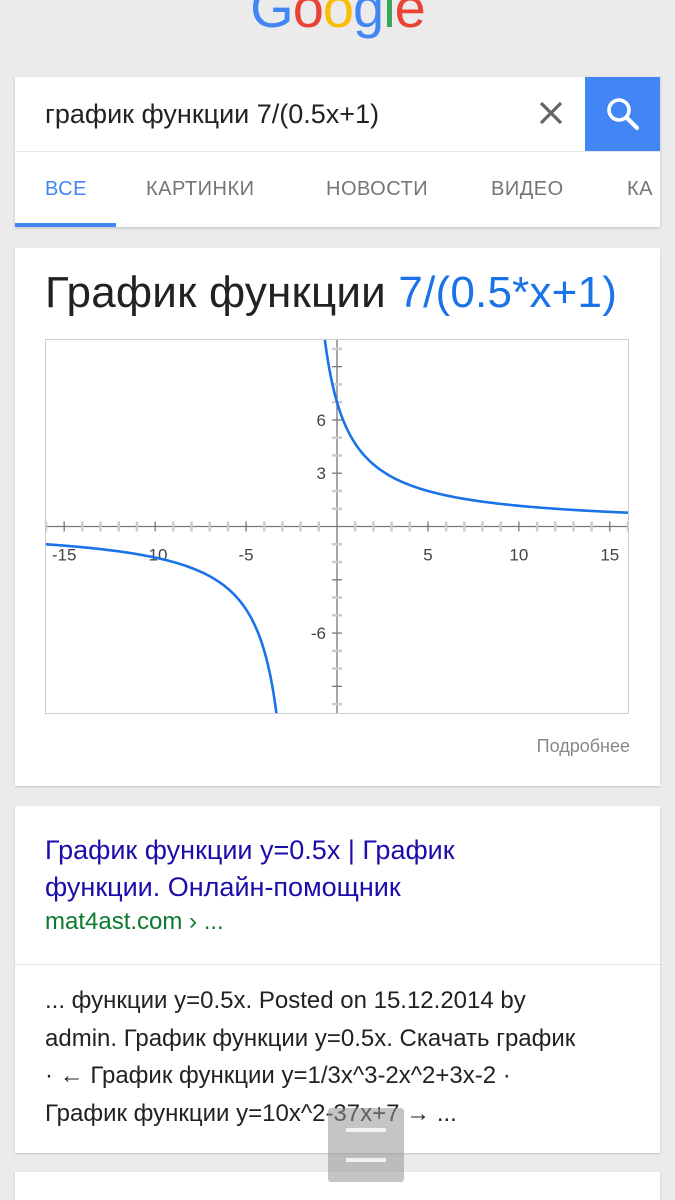 The height and width of the screenshot is (1200, 675). What do you see at coordinates (321, 420) in the screenshot?
I see `y-tick-label: 6` at bounding box center [321, 420].